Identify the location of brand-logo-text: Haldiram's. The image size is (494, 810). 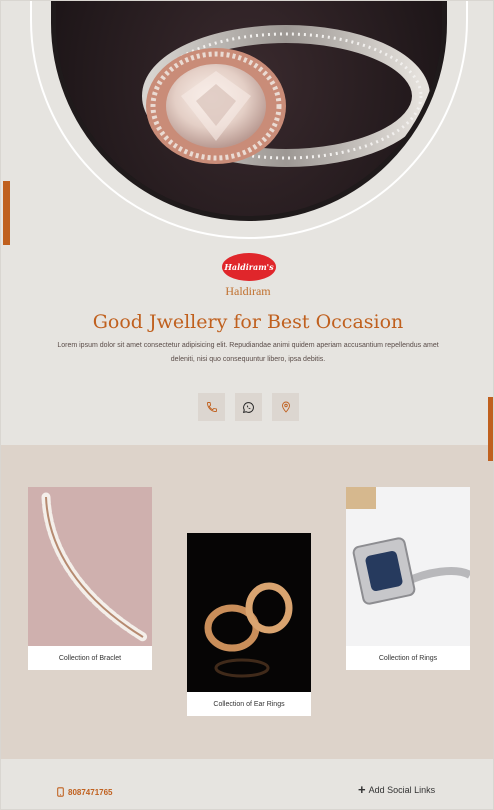
(249, 267).